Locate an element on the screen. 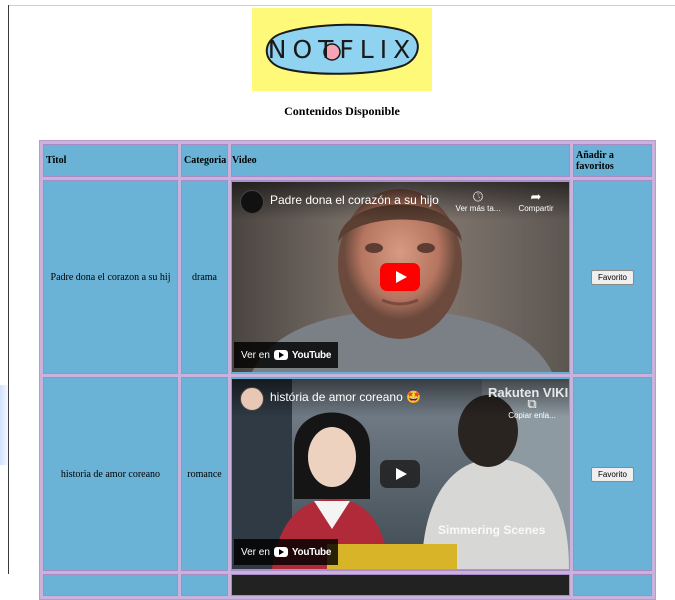 The image size is (675, 600). cell-category is located at coordinates (204, 585).